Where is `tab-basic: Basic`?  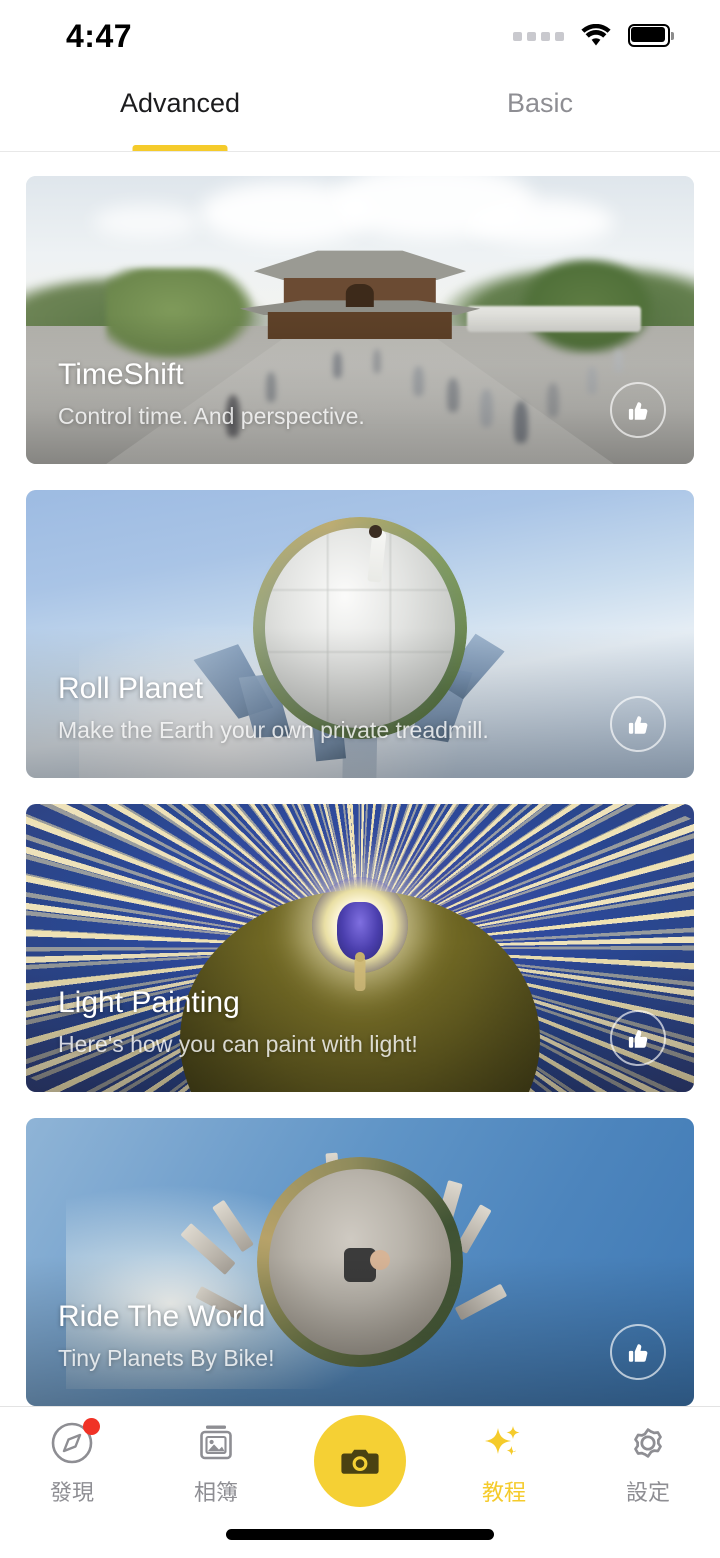
tab-basic: Basic is located at coordinates (540, 111).